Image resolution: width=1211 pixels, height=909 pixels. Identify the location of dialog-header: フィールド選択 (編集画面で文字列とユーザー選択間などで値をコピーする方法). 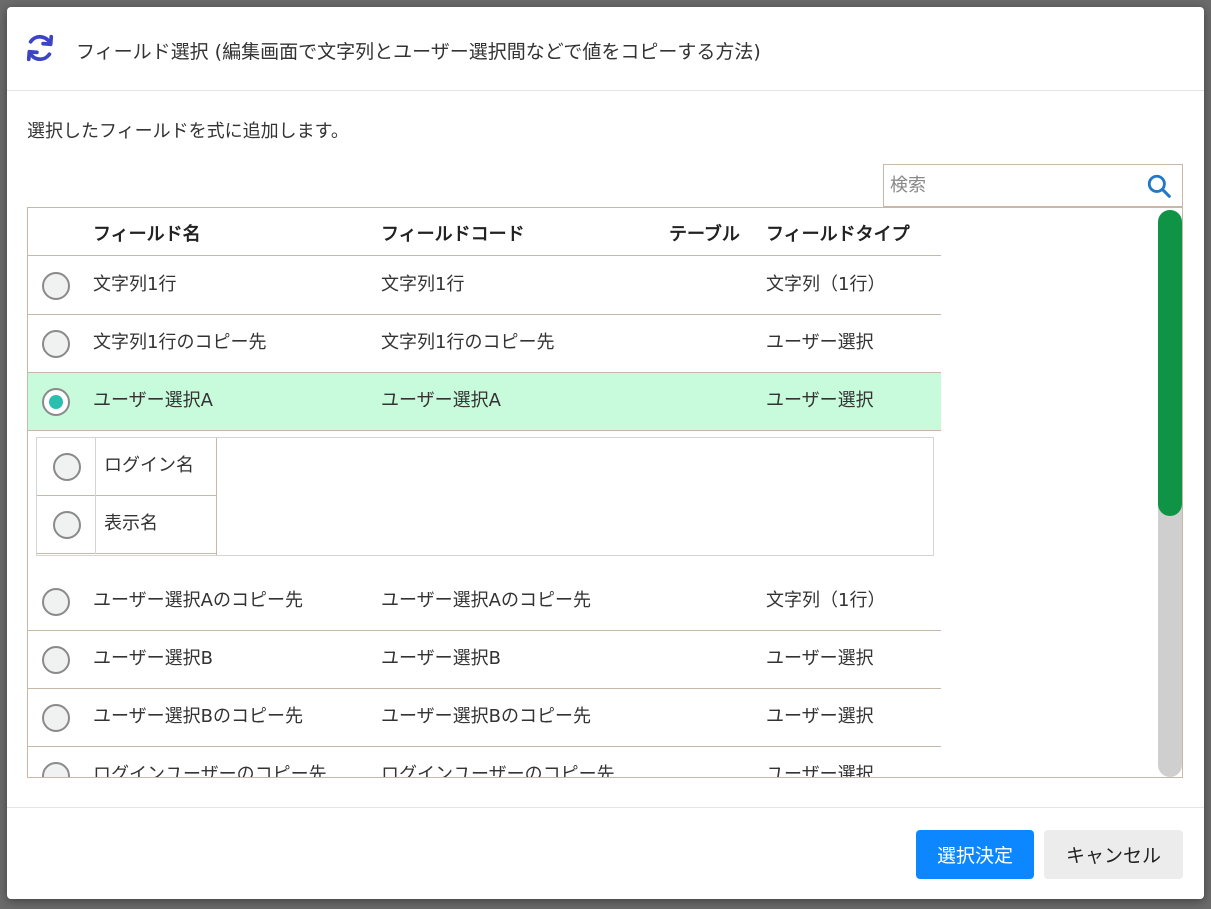
(605, 49).